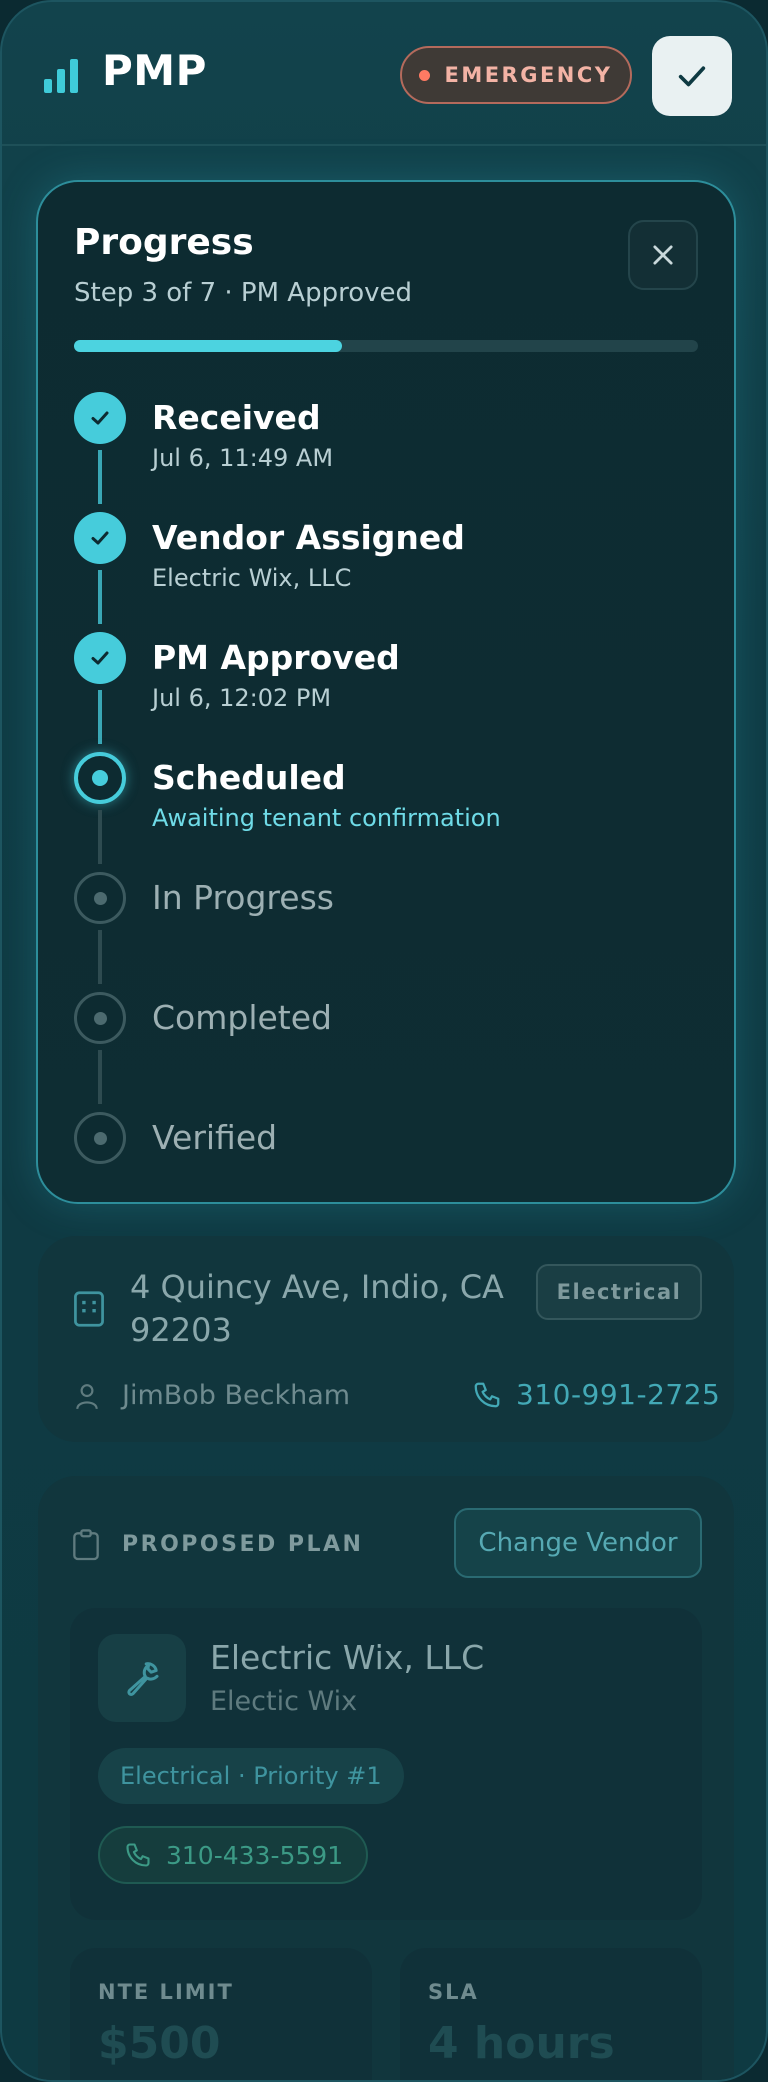 This screenshot has height=2082, width=768. What do you see at coordinates (221, 2014) in the screenshot?
I see `nte-limit-box: NTE LIMIT $500` at bounding box center [221, 2014].